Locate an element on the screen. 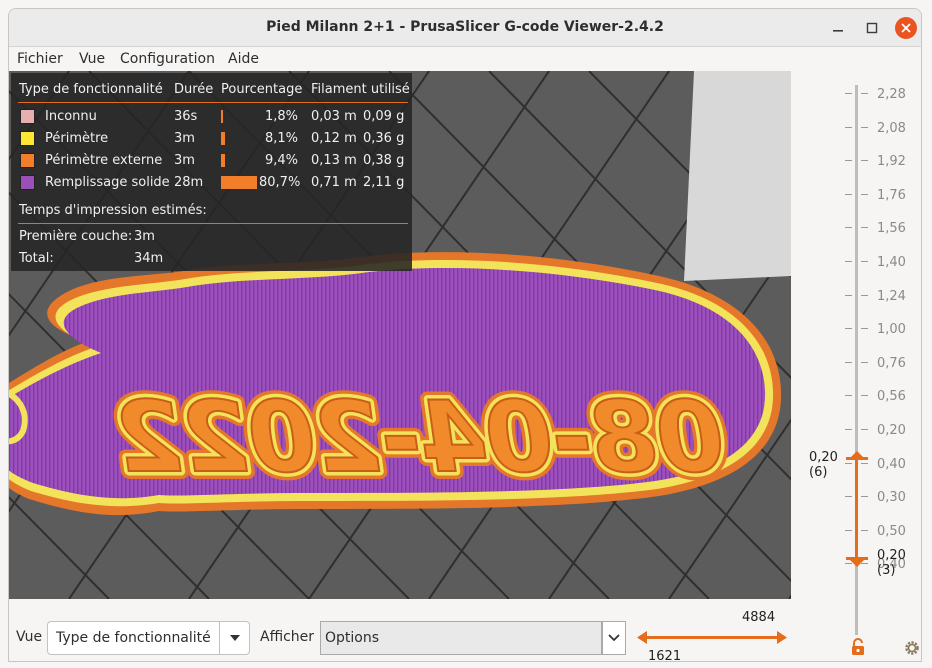  embossed-date-text: 08-04-2022 08-04-2022 08-04-2022 is located at coordinates (421, 437).